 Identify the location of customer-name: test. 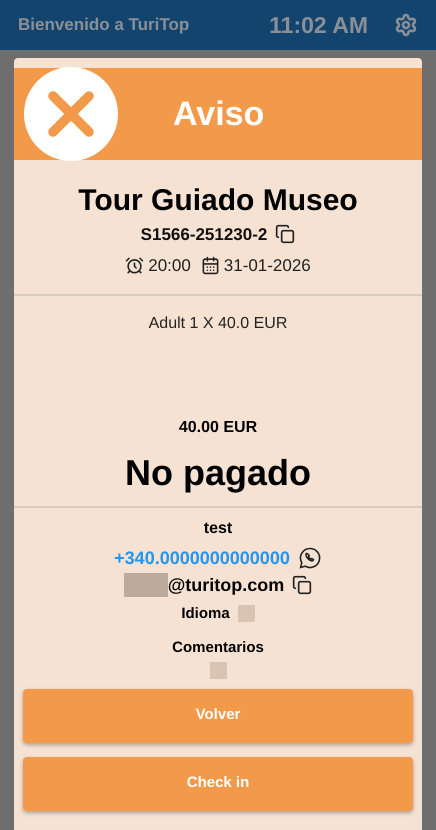
(218, 528).